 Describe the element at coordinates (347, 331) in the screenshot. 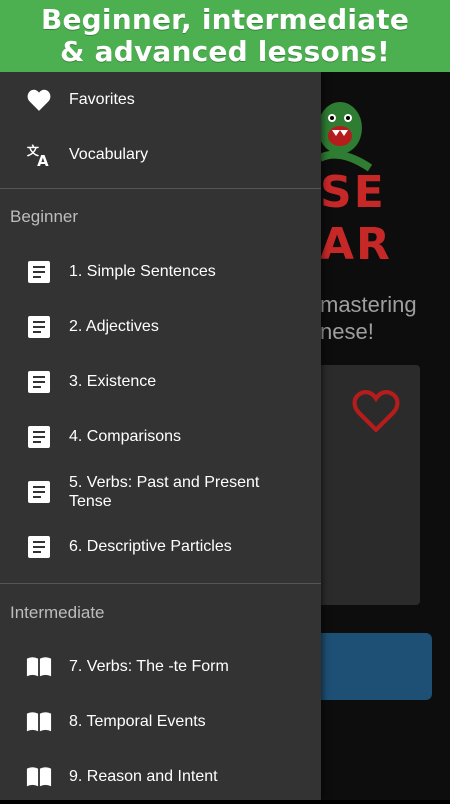

I see `tagline-line-2: nese!` at that location.